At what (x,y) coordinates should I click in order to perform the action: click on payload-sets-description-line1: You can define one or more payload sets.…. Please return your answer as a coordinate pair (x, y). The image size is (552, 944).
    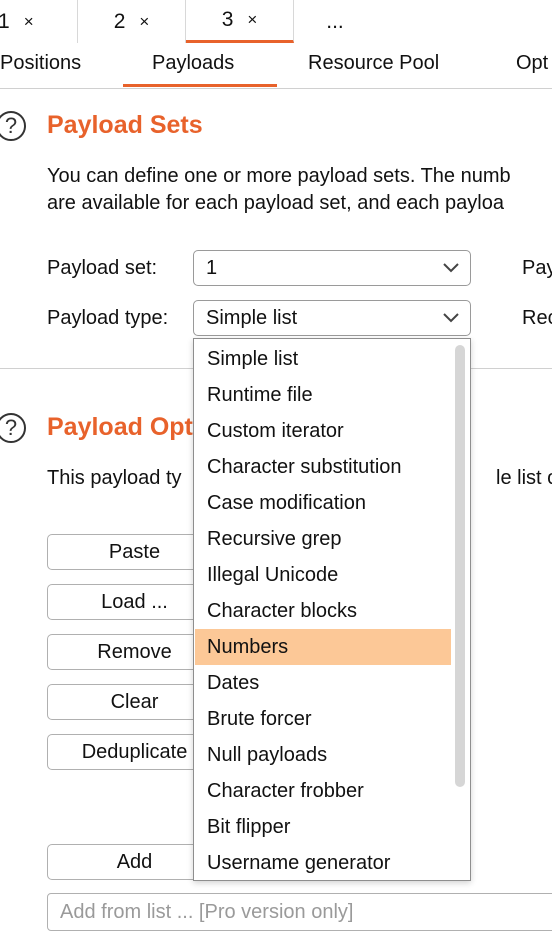
    Looking at the image, I should click on (279, 176).